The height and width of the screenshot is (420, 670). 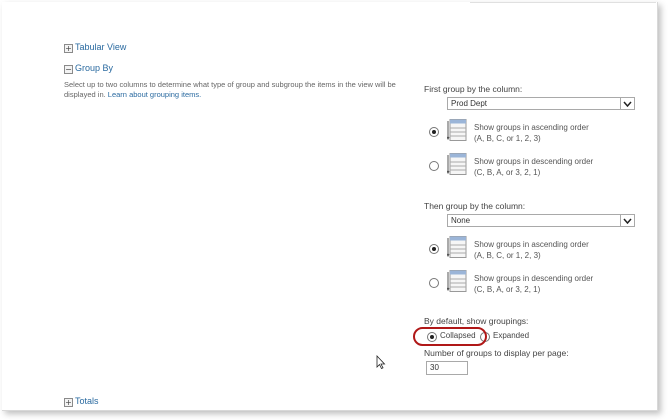 I want to click on then-group-select: None, so click(x=541, y=220).